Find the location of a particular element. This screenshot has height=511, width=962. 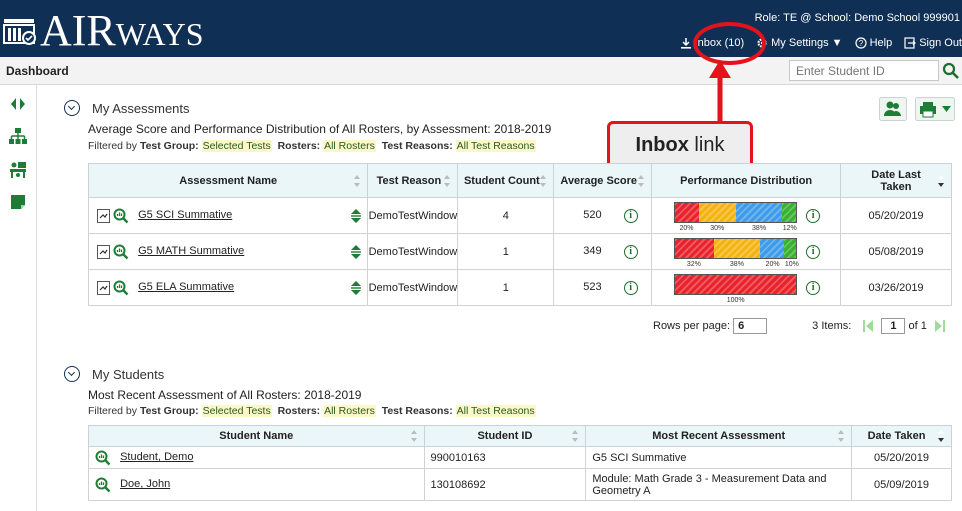

classroom-icon is located at coordinates (18, 170).